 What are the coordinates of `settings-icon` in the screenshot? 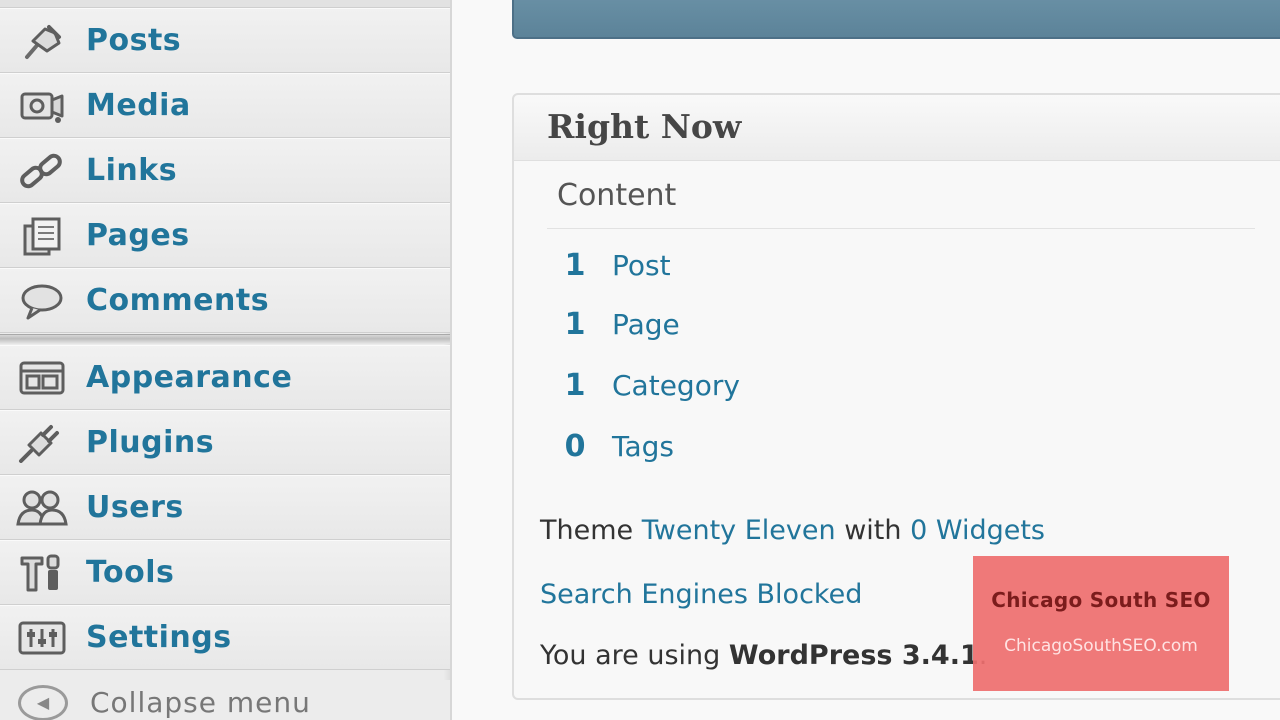 It's located at (42, 638).